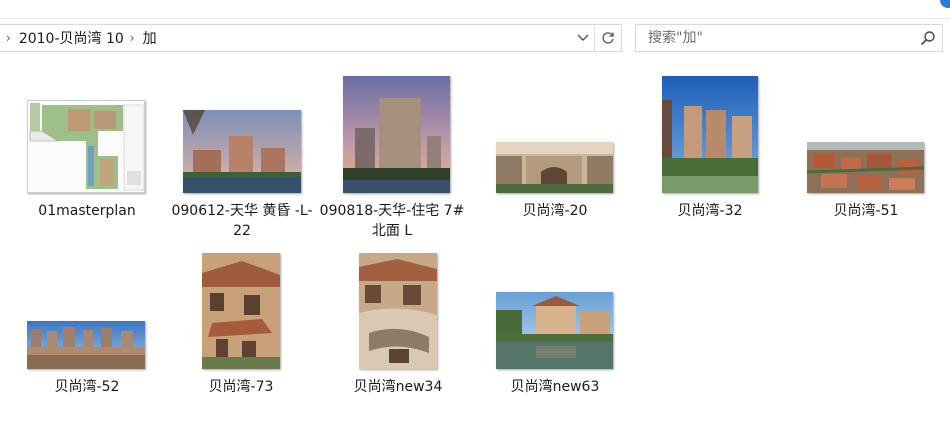 The image size is (950, 434). Describe the element at coordinates (87, 211) in the screenshot. I see `file-label: 01masterplan` at that location.